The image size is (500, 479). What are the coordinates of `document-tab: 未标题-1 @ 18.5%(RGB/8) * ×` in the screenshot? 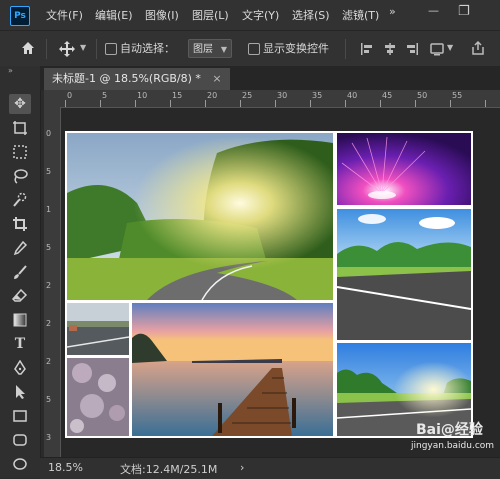 It's located at (137, 79).